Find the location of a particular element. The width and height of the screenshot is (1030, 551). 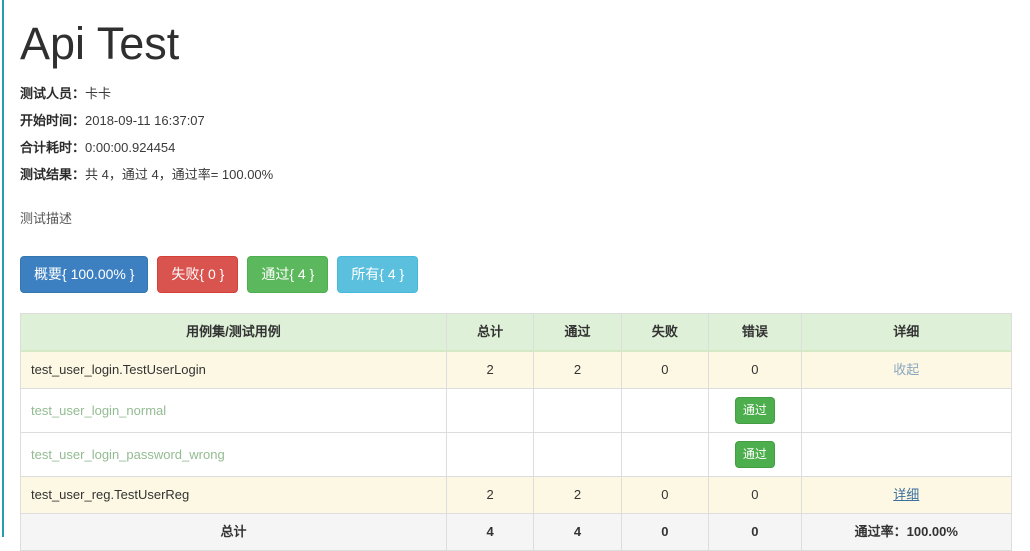

header-total: 总计 is located at coordinates (490, 332).